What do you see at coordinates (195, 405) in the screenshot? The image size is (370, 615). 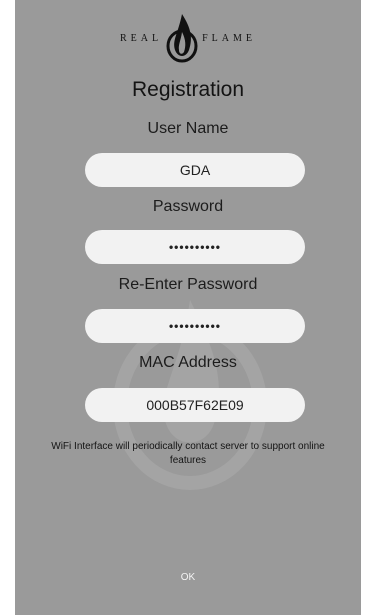 I see `mac-address-field: 000B57F62E09` at bounding box center [195, 405].